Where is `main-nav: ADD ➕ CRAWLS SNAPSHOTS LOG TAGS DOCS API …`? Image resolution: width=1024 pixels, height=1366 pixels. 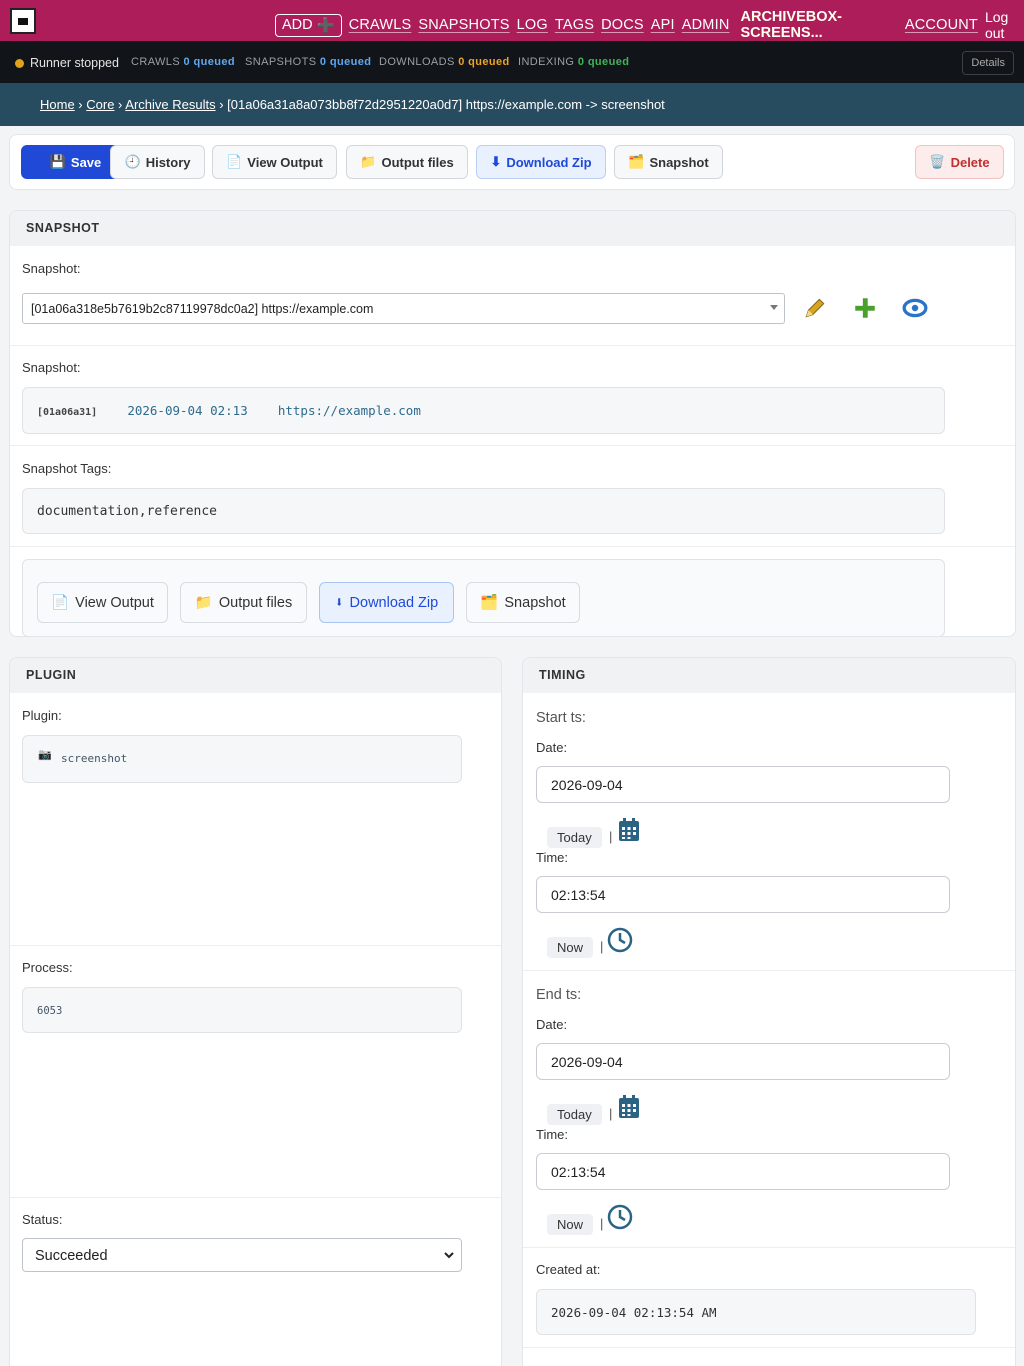 main-nav: ADD ➕ CRAWLS SNAPSHOTS LOG TAGS DOCS API … is located at coordinates (649, 25).